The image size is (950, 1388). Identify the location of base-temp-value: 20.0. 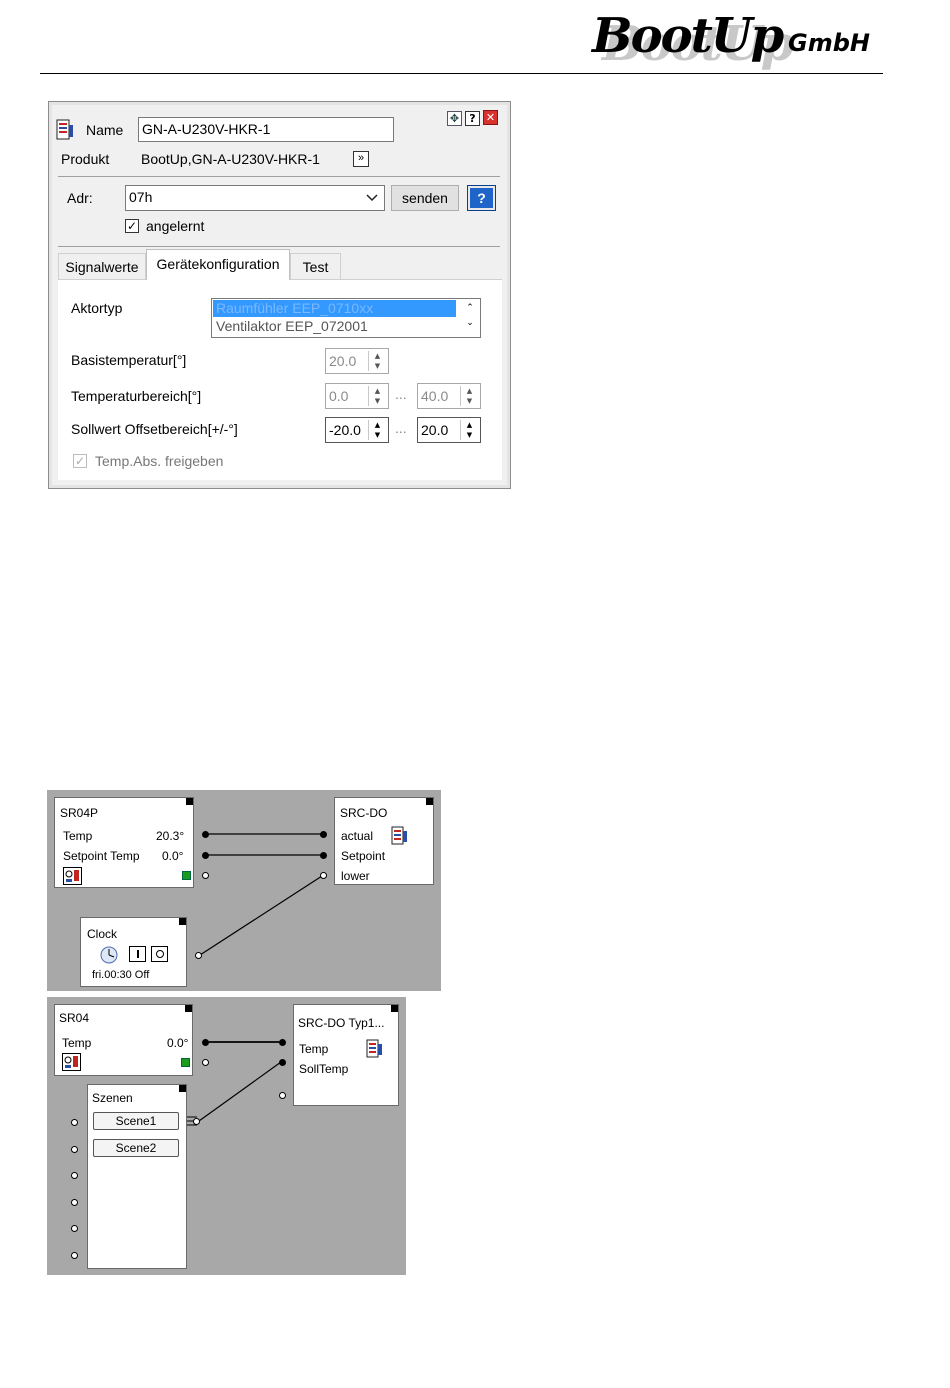
(343, 361).